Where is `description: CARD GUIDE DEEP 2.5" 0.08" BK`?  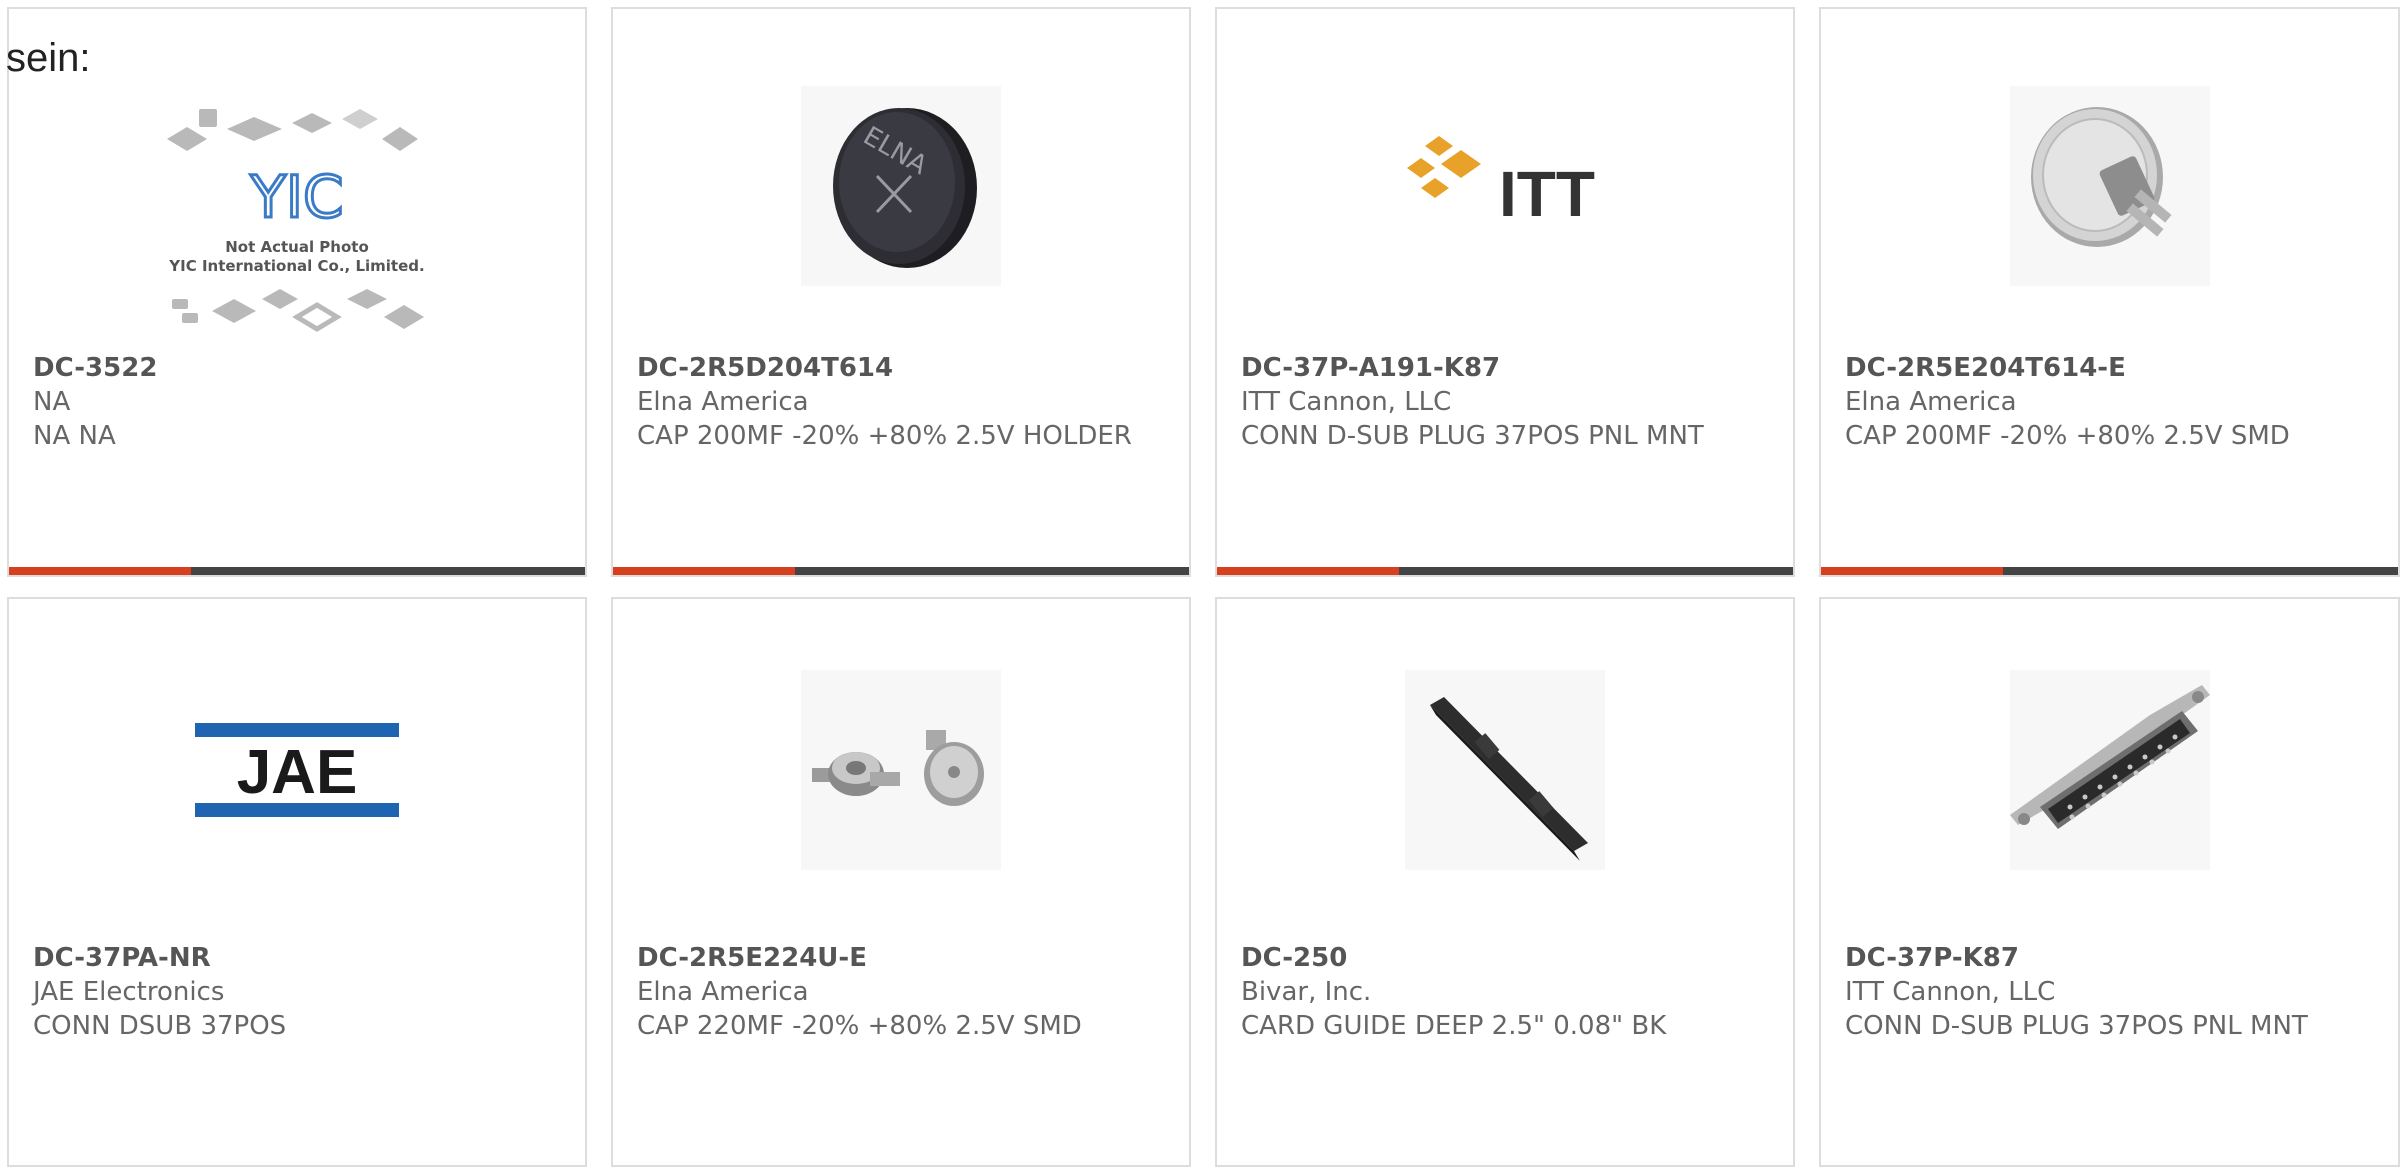 description: CARD GUIDE DEEP 2.5" 0.08" BK is located at coordinates (1454, 1026).